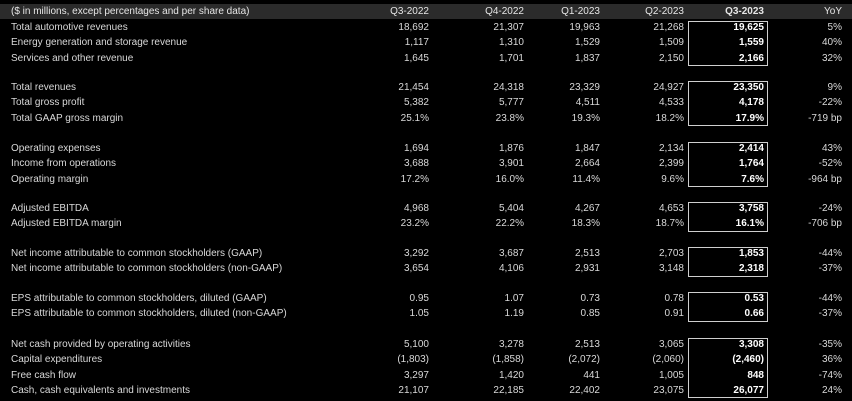  Describe the element at coordinates (591, 375) in the screenshot. I see `cell-value: 441` at that location.